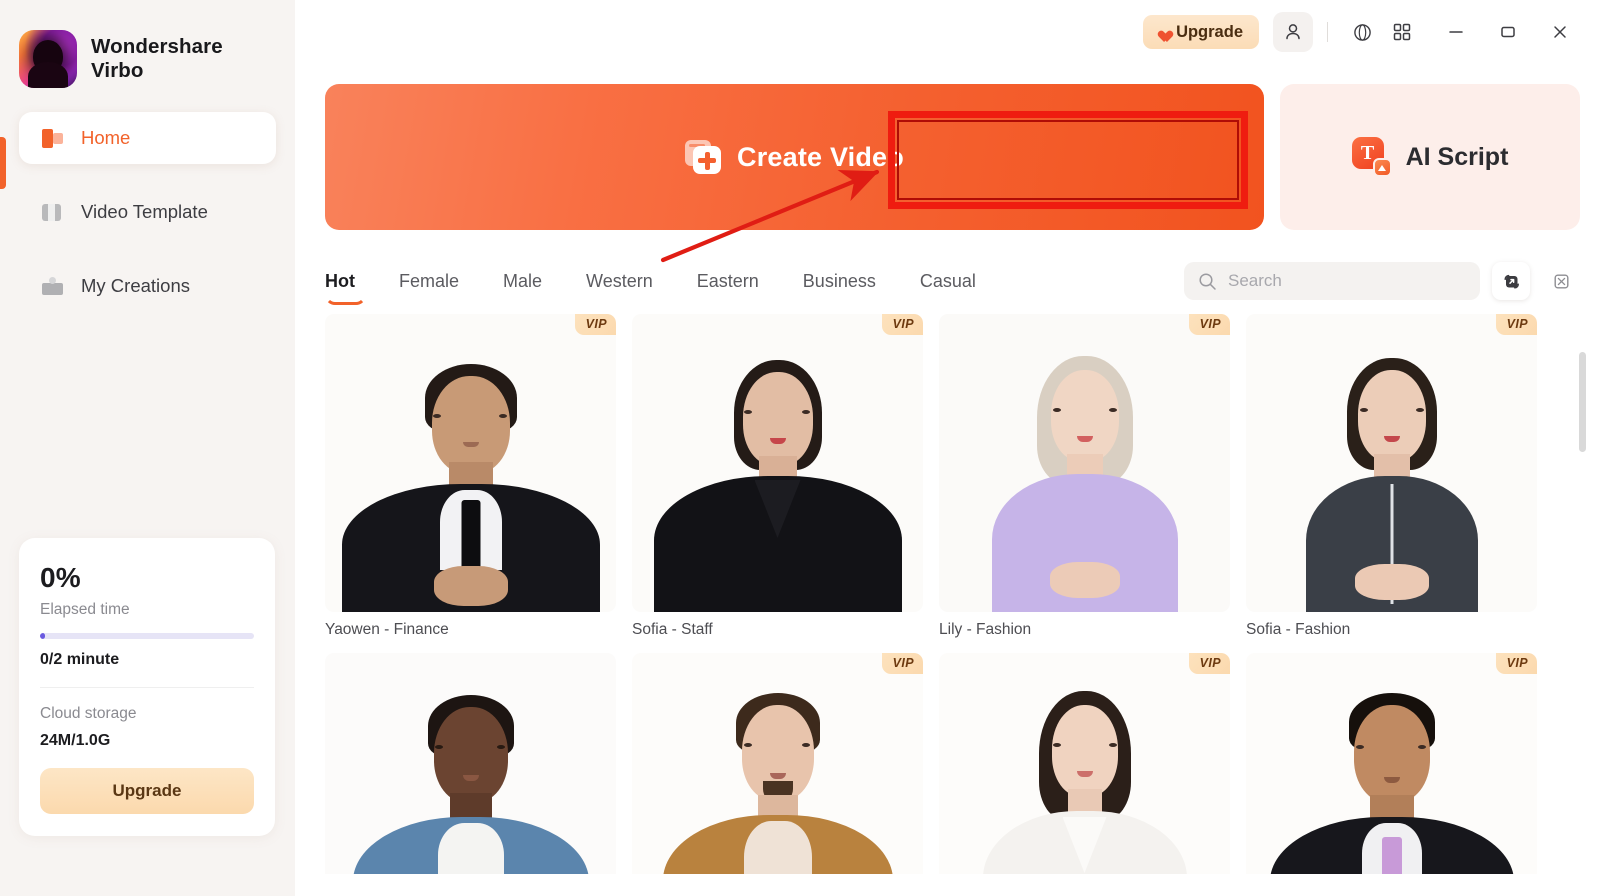 Image resolution: width=1598 pixels, height=896 pixels. What do you see at coordinates (1582, 402) in the screenshot?
I see `scrollbar-thumb` at bounding box center [1582, 402].